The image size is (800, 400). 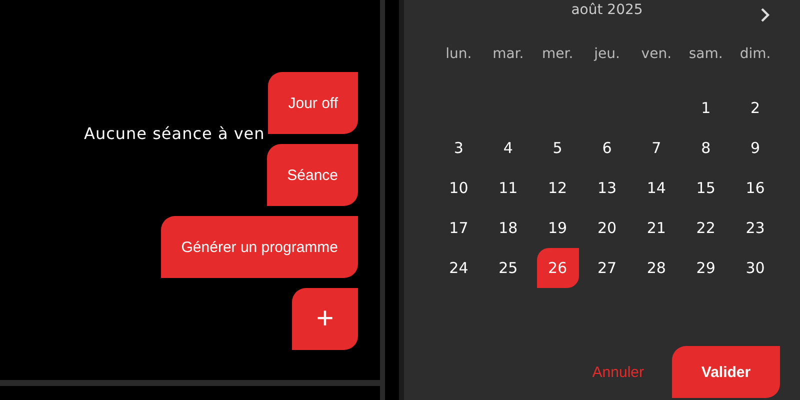 What do you see at coordinates (325, 319) in the screenshot?
I see `add-button: +` at bounding box center [325, 319].